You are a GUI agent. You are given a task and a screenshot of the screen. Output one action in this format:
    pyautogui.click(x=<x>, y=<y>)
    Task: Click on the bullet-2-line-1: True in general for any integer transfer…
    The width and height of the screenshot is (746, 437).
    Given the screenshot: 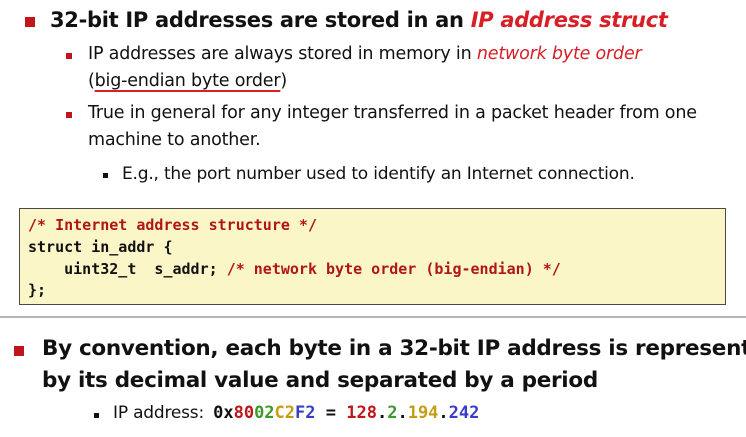 What is the action you would take?
    pyautogui.click(x=392, y=113)
    